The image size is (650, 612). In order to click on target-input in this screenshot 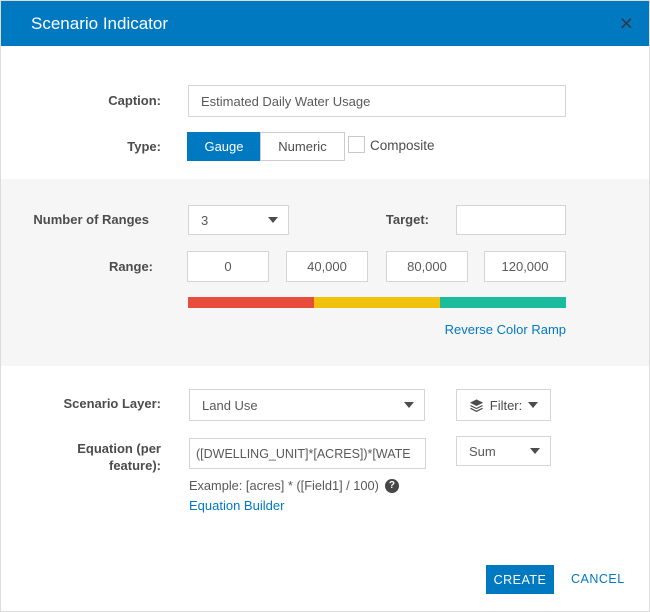, I will do `click(511, 220)`.